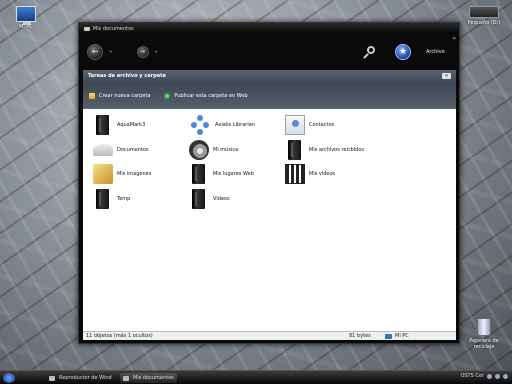  What do you see at coordinates (371, 50) in the screenshot?
I see `magnifier-icon` at bounding box center [371, 50].